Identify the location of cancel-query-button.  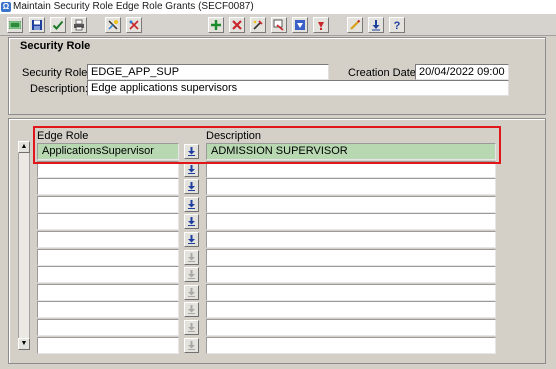
(134, 25).